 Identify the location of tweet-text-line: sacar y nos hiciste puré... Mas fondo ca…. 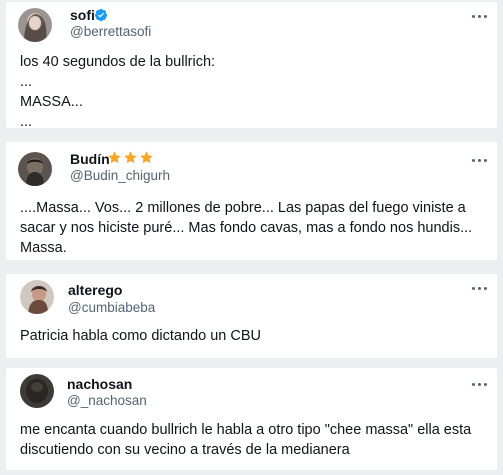
(246, 228).